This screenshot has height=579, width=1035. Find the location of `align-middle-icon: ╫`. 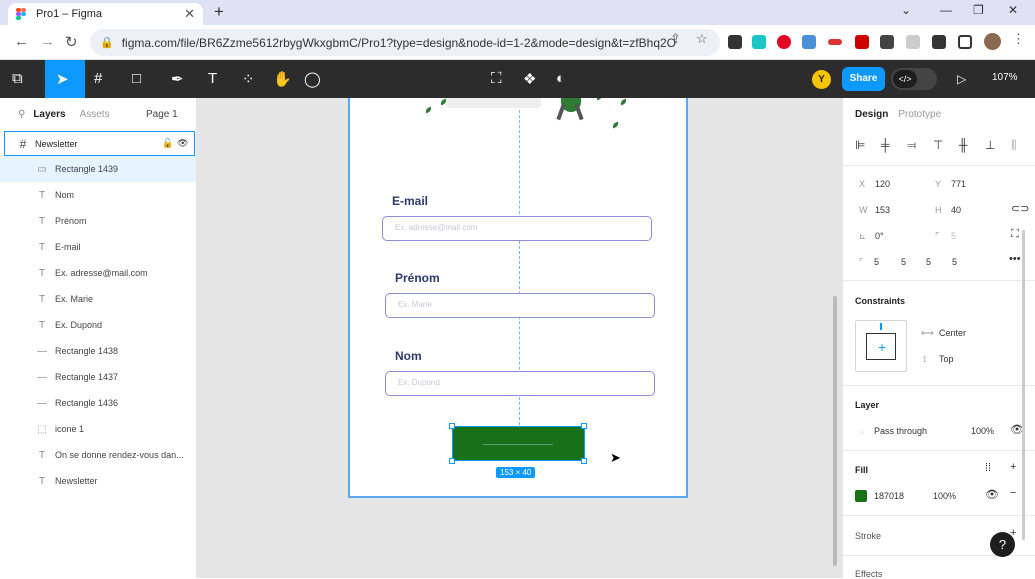

align-middle-icon: ╫ is located at coordinates (963, 145).